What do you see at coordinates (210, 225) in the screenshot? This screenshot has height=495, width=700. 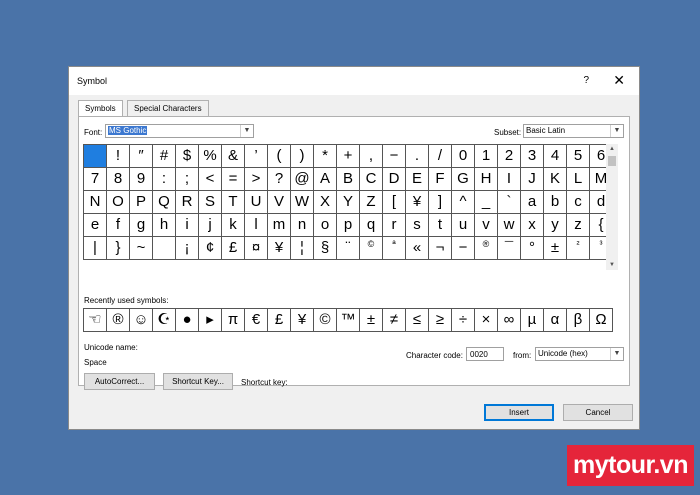 I see `symbol-cell: j` at bounding box center [210, 225].